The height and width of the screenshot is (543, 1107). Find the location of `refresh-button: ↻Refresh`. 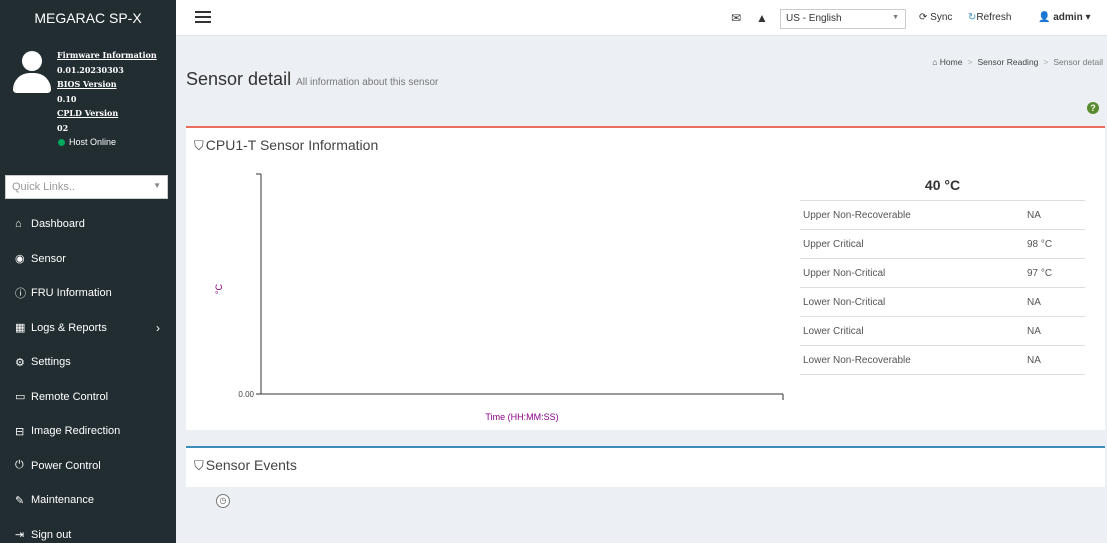

refresh-button: ↻Refresh is located at coordinates (989, 17).